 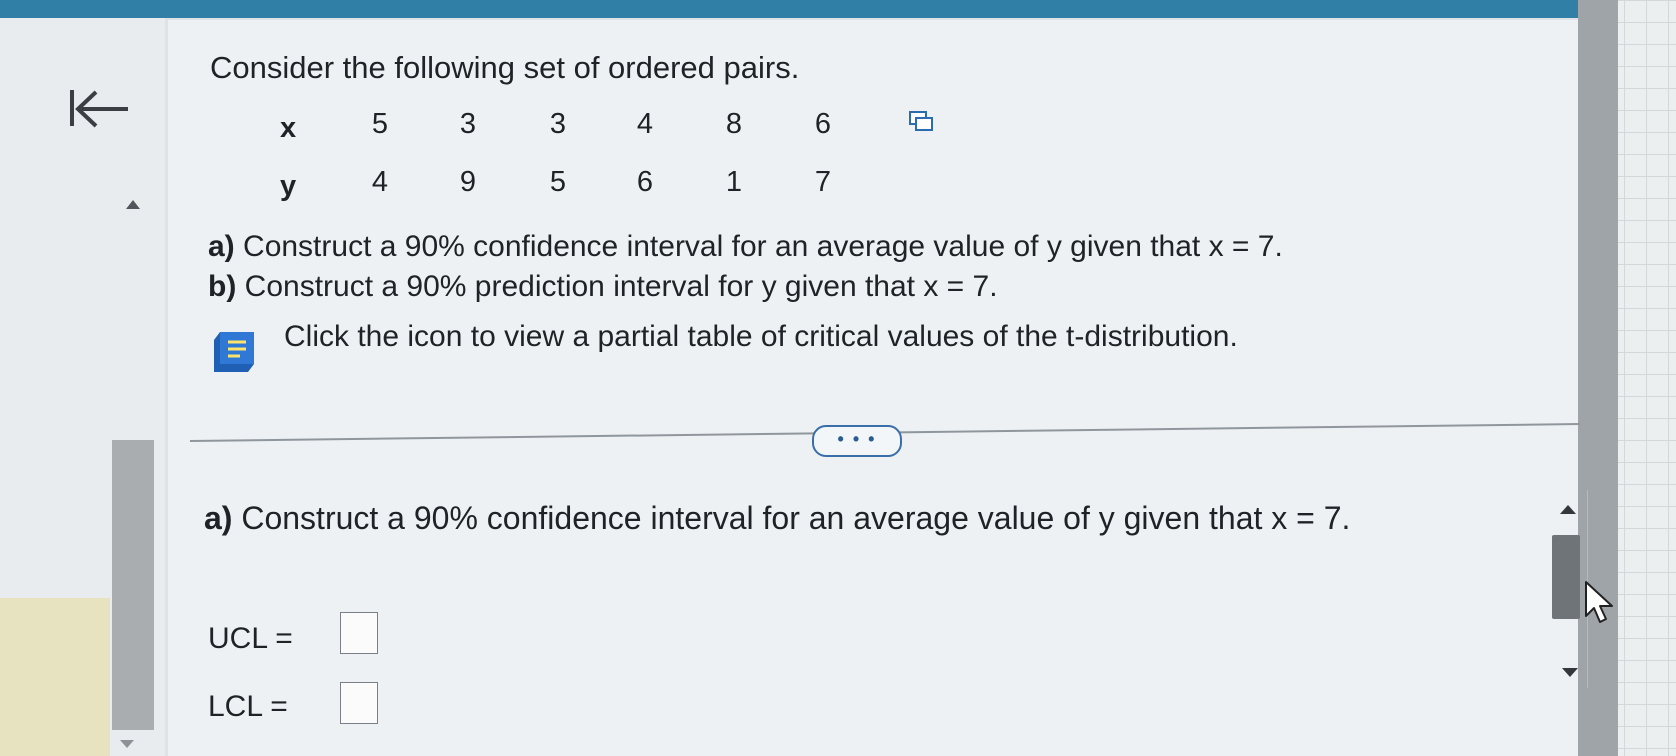 I want to click on lcl-input, so click(x=359, y=703).